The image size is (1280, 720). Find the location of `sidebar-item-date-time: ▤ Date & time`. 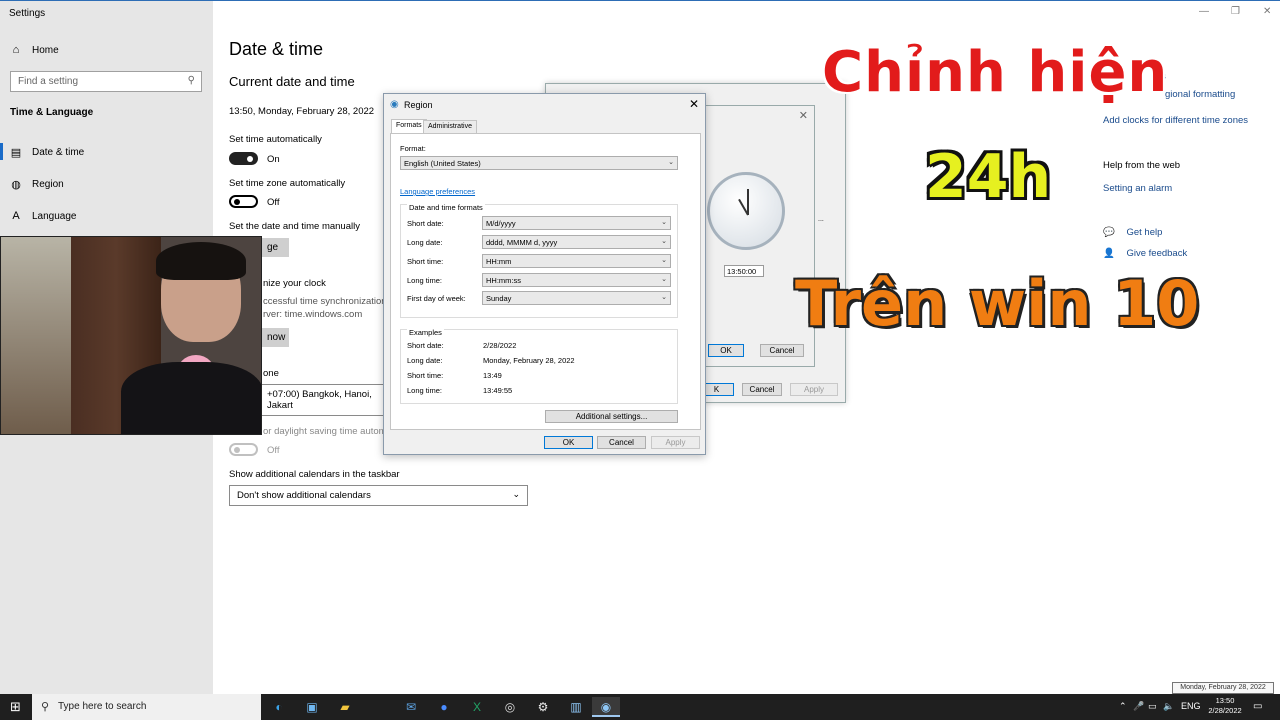

sidebar-item-date-time: ▤ Date & time is located at coordinates (47, 152).